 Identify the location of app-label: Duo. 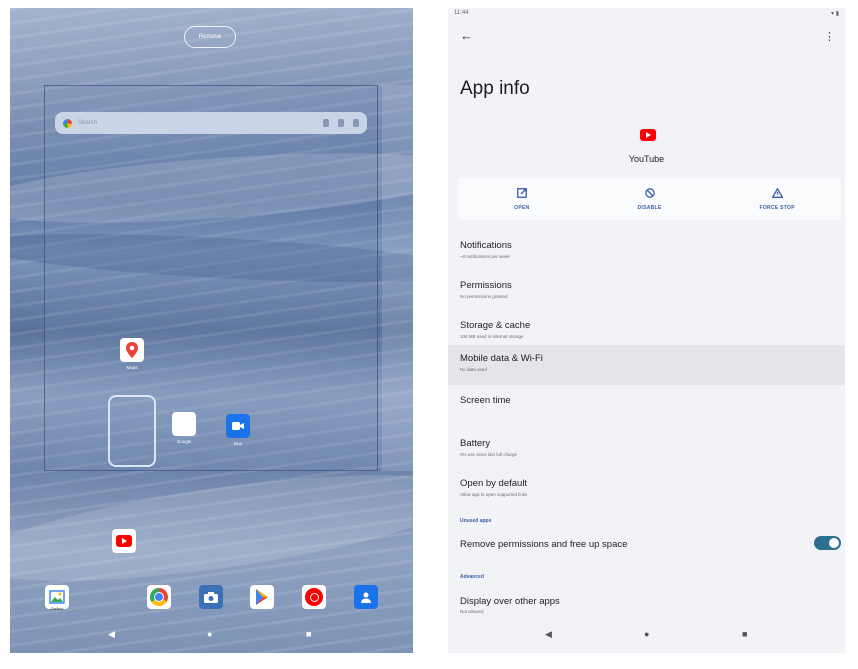
(238, 443).